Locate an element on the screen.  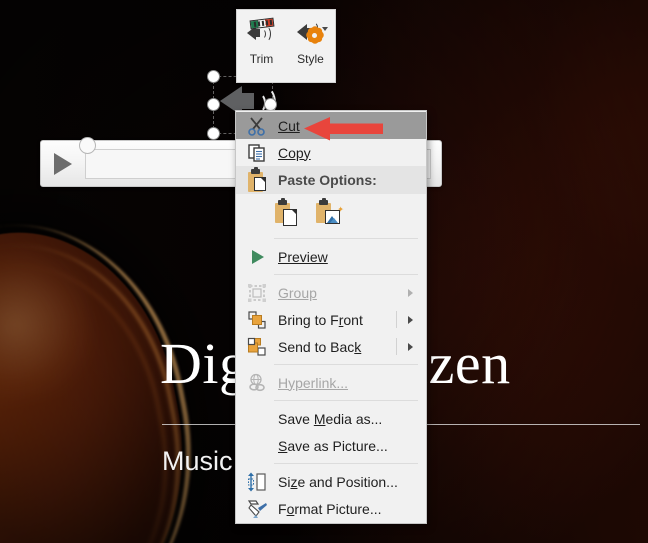
submenu-divider-send-back is located at coordinates (396, 346).